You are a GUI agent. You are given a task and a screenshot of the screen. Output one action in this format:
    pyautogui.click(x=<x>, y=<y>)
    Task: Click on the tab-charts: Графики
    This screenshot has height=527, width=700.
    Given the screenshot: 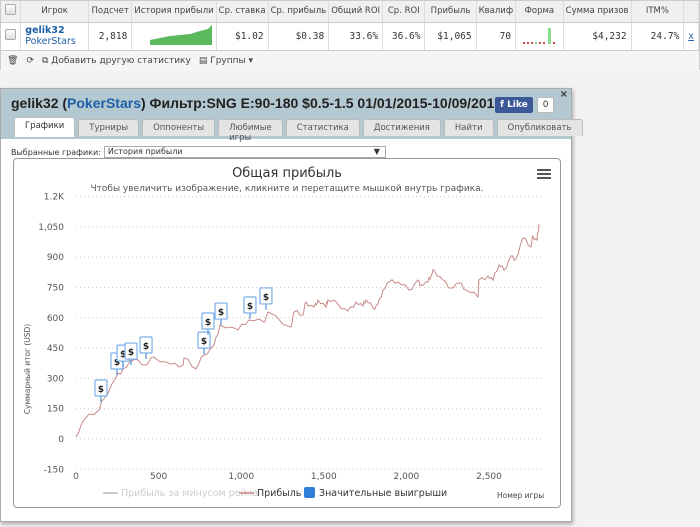 What is the action you would take?
    pyautogui.click(x=45, y=127)
    